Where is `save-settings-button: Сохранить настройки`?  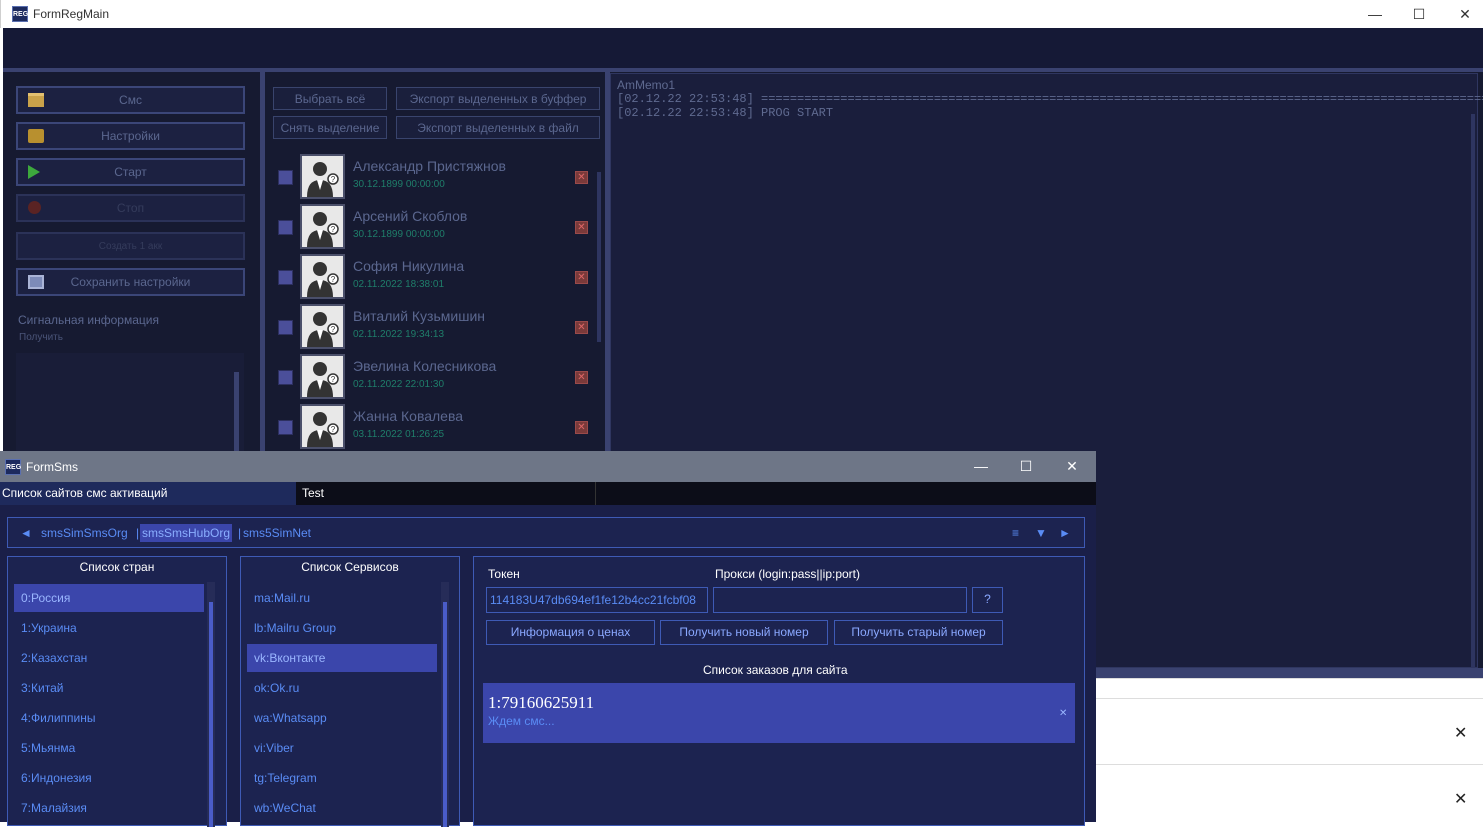
save-settings-button: Сохранить настройки is located at coordinates (130, 282).